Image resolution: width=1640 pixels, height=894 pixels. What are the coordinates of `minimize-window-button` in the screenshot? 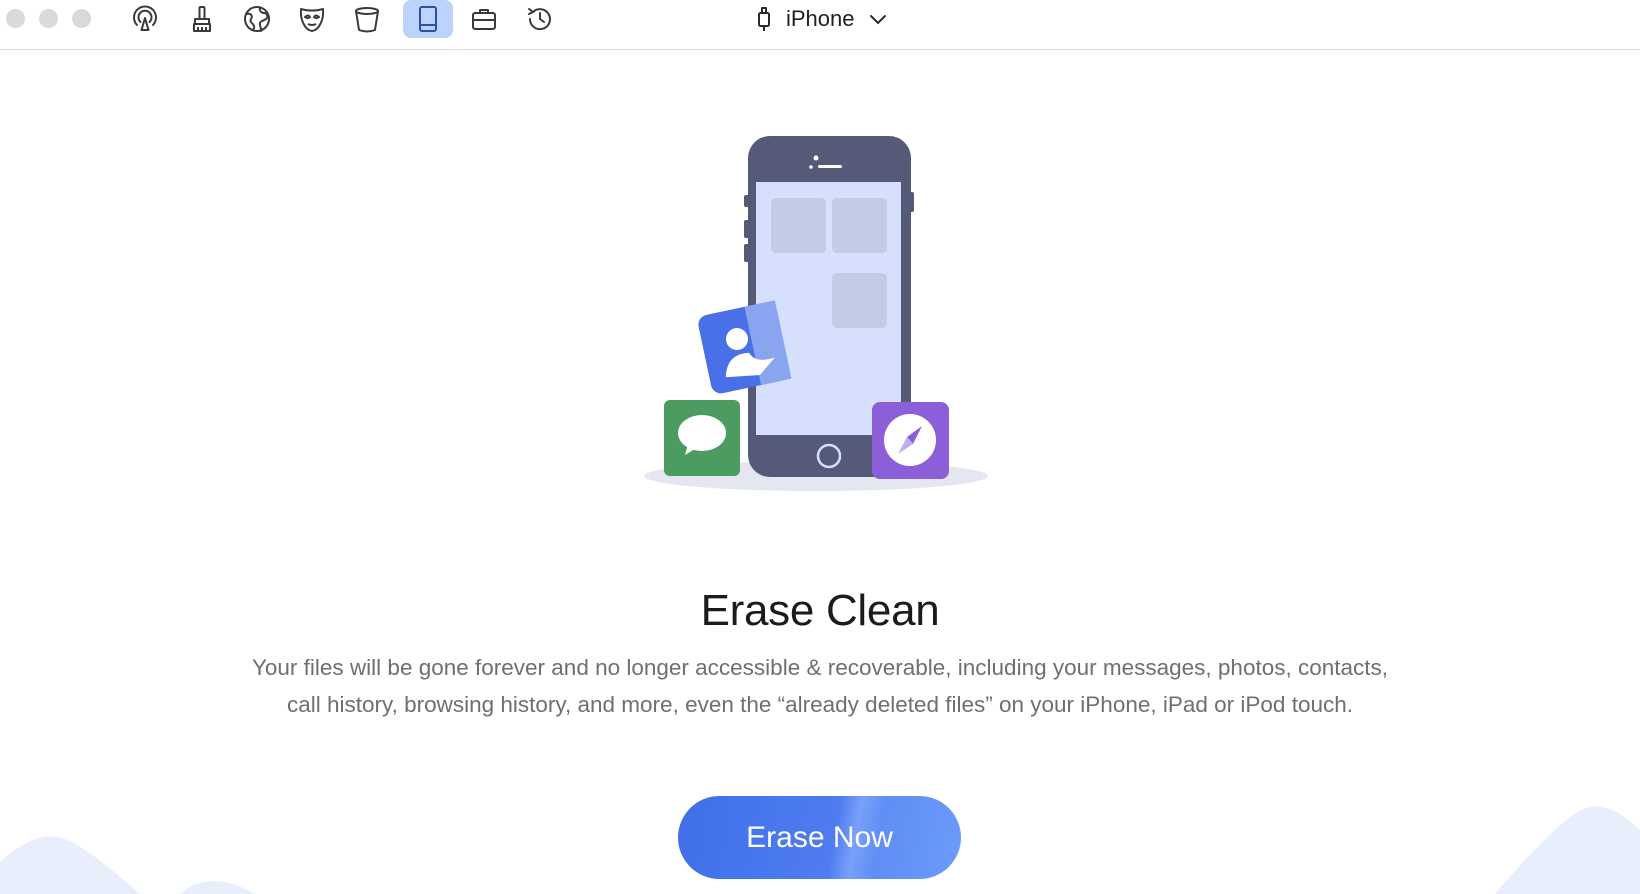 It's located at (48, 18).